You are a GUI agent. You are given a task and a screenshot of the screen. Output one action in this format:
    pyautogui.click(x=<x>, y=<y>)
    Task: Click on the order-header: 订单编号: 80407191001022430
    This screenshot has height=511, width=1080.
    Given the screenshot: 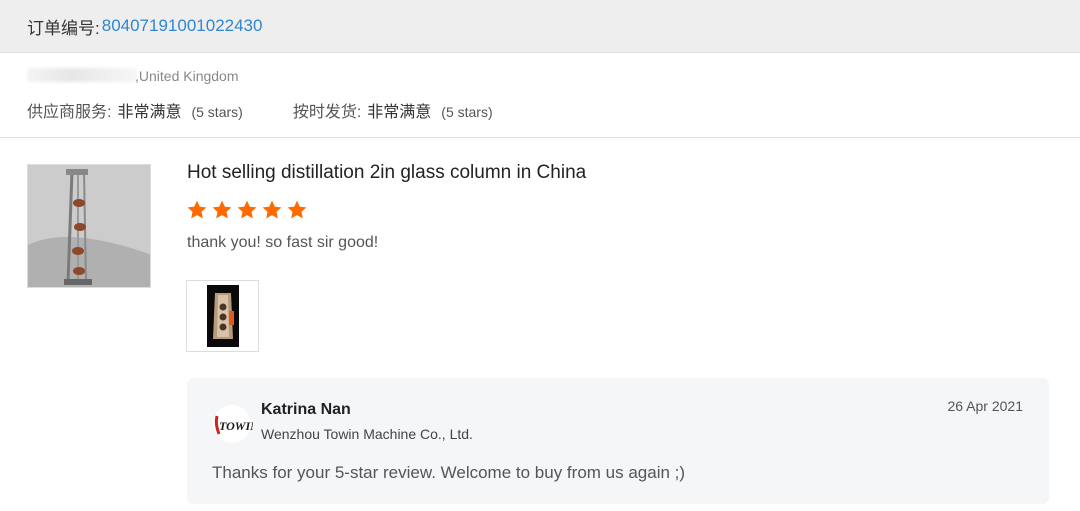 What is the action you would take?
    pyautogui.click(x=540, y=26)
    